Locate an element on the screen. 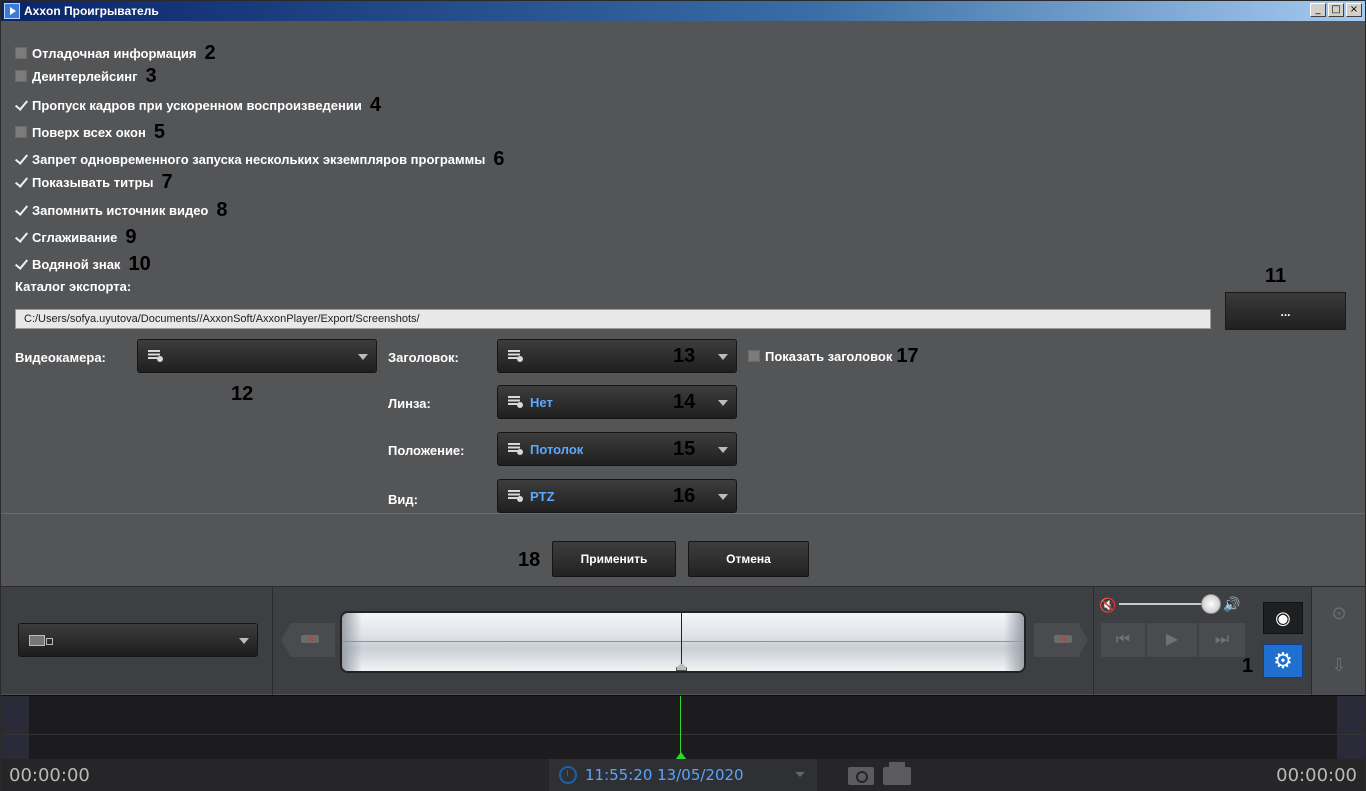  play-circle-icon: ⊙ is located at coordinates (1339, 613).